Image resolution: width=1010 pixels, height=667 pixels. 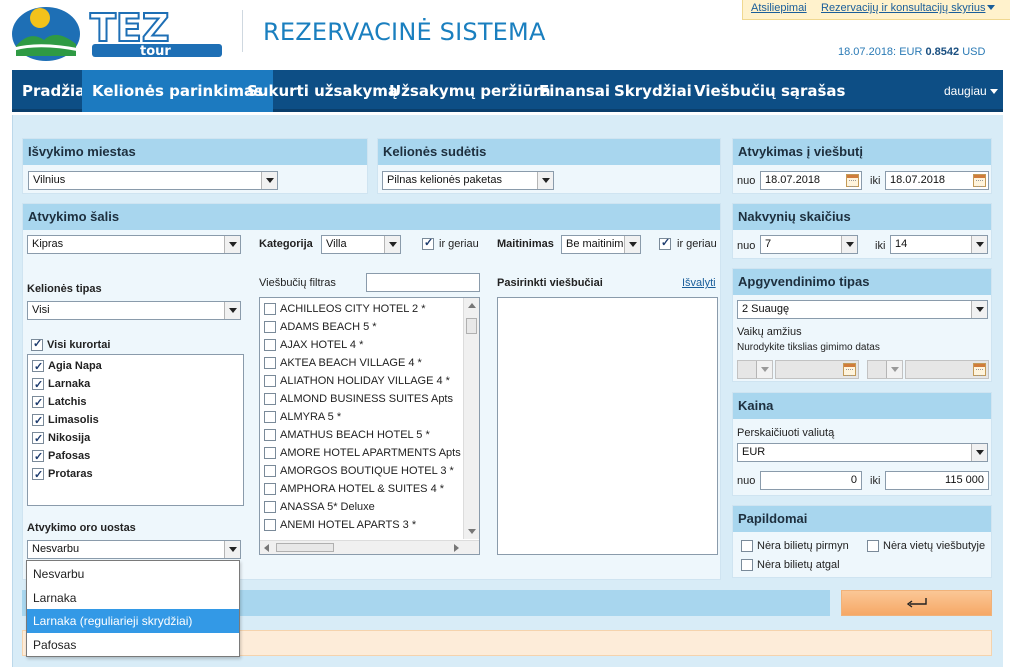 I want to click on airport-option: Pafosas, so click(x=133, y=645).